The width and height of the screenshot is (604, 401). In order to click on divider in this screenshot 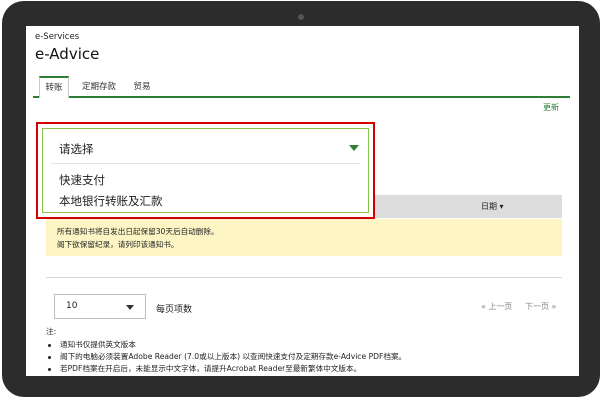, I will do `click(304, 277)`.